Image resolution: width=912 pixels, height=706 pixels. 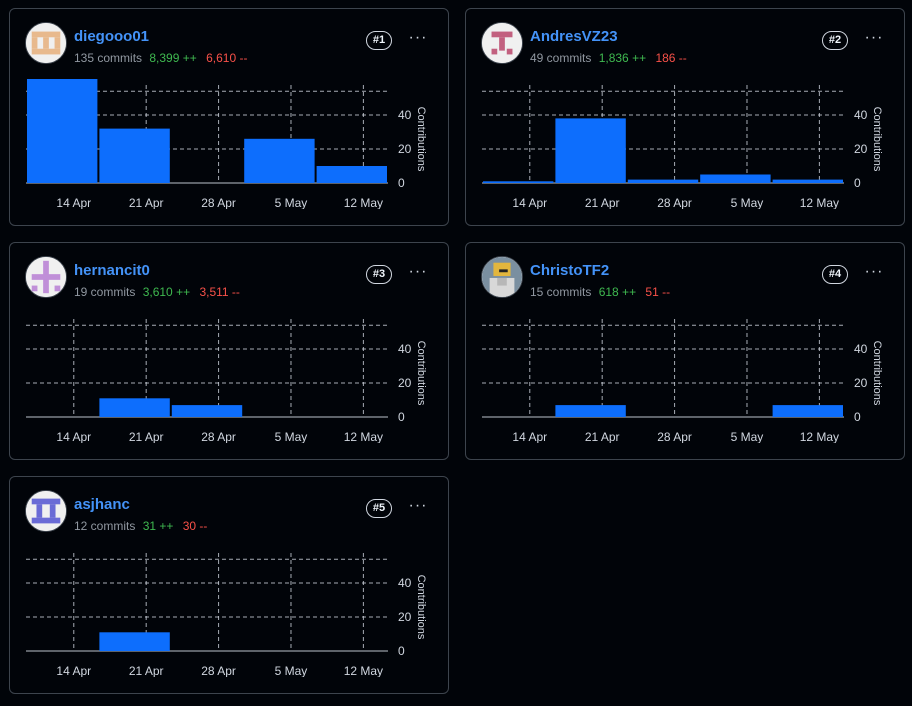 What do you see at coordinates (108, 58) in the screenshot?
I see `commit-count: 135 commits` at bounding box center [108, 58].